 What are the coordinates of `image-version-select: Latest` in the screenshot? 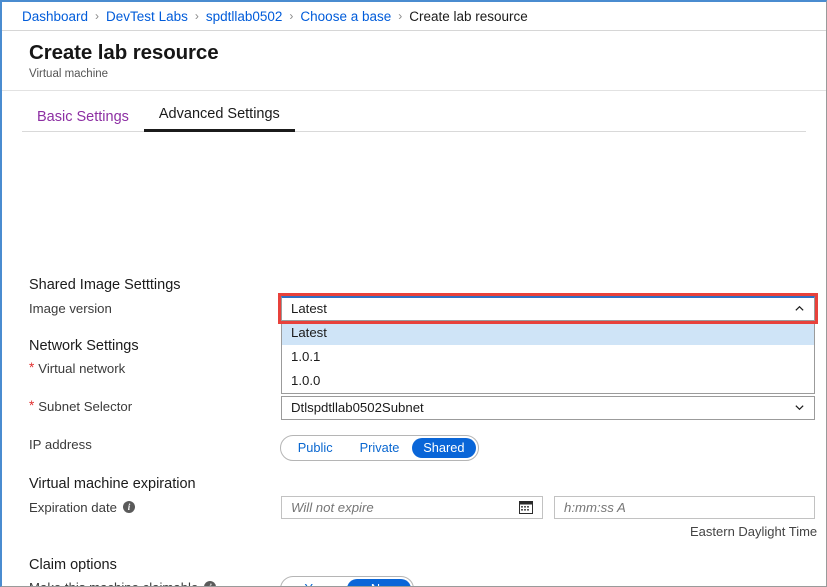 It's located at (548, 308).